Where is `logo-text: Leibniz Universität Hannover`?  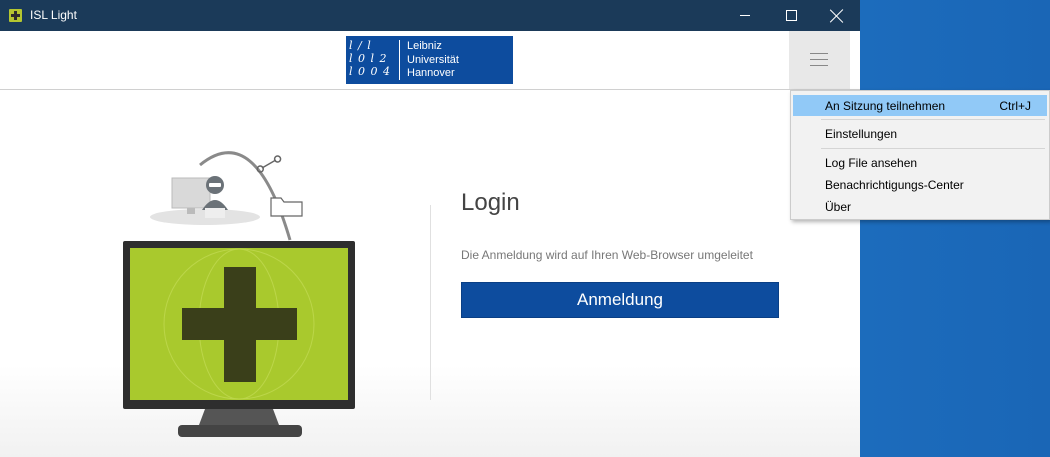 logo-text: Leibniz Universität Hannover is located at coordinates (433, 59).